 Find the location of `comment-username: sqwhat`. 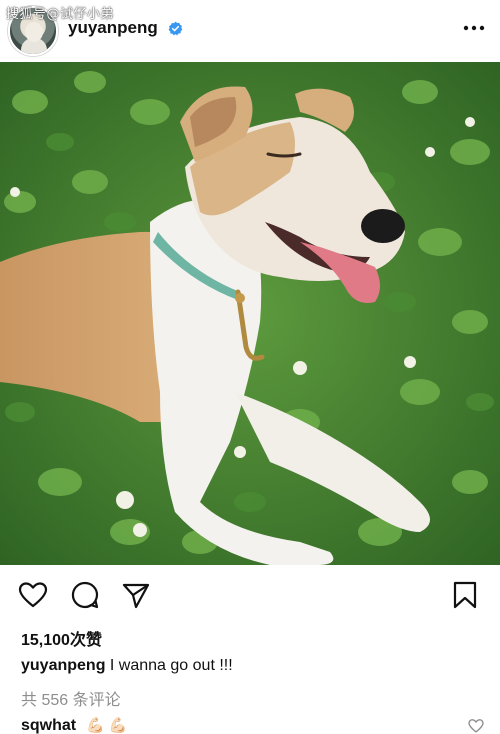

comment-username: sqwhat is located at coordinates (48, 725).